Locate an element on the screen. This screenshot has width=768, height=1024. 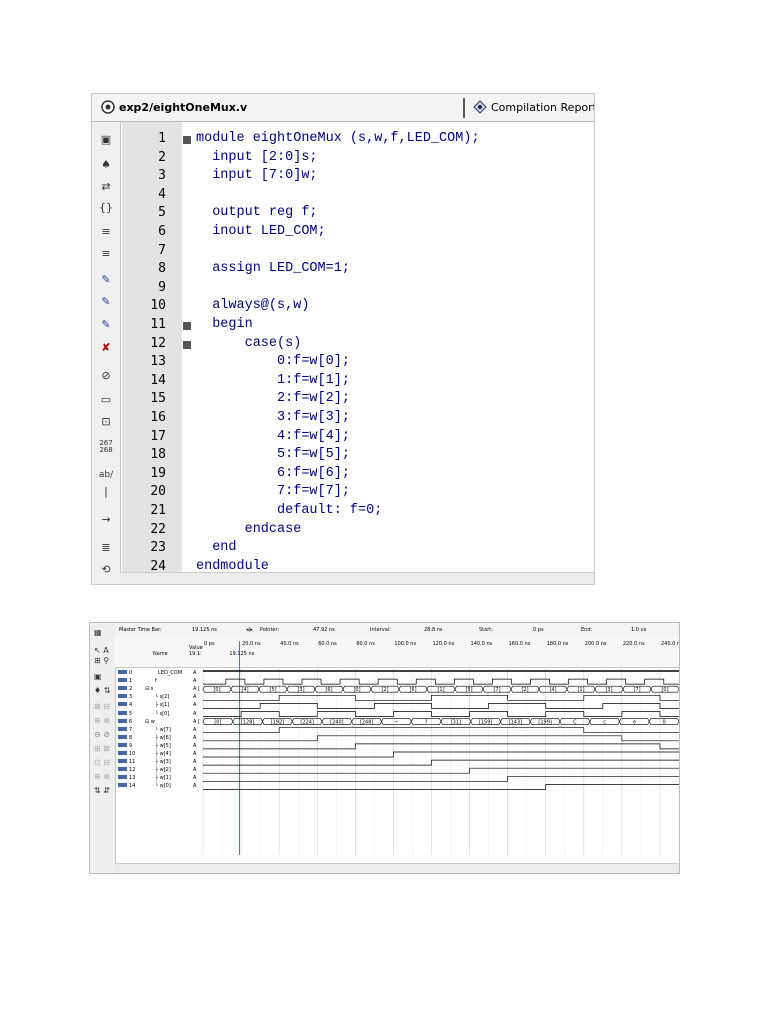
bus-value-label: [2] is located at coordinates (384, 690).